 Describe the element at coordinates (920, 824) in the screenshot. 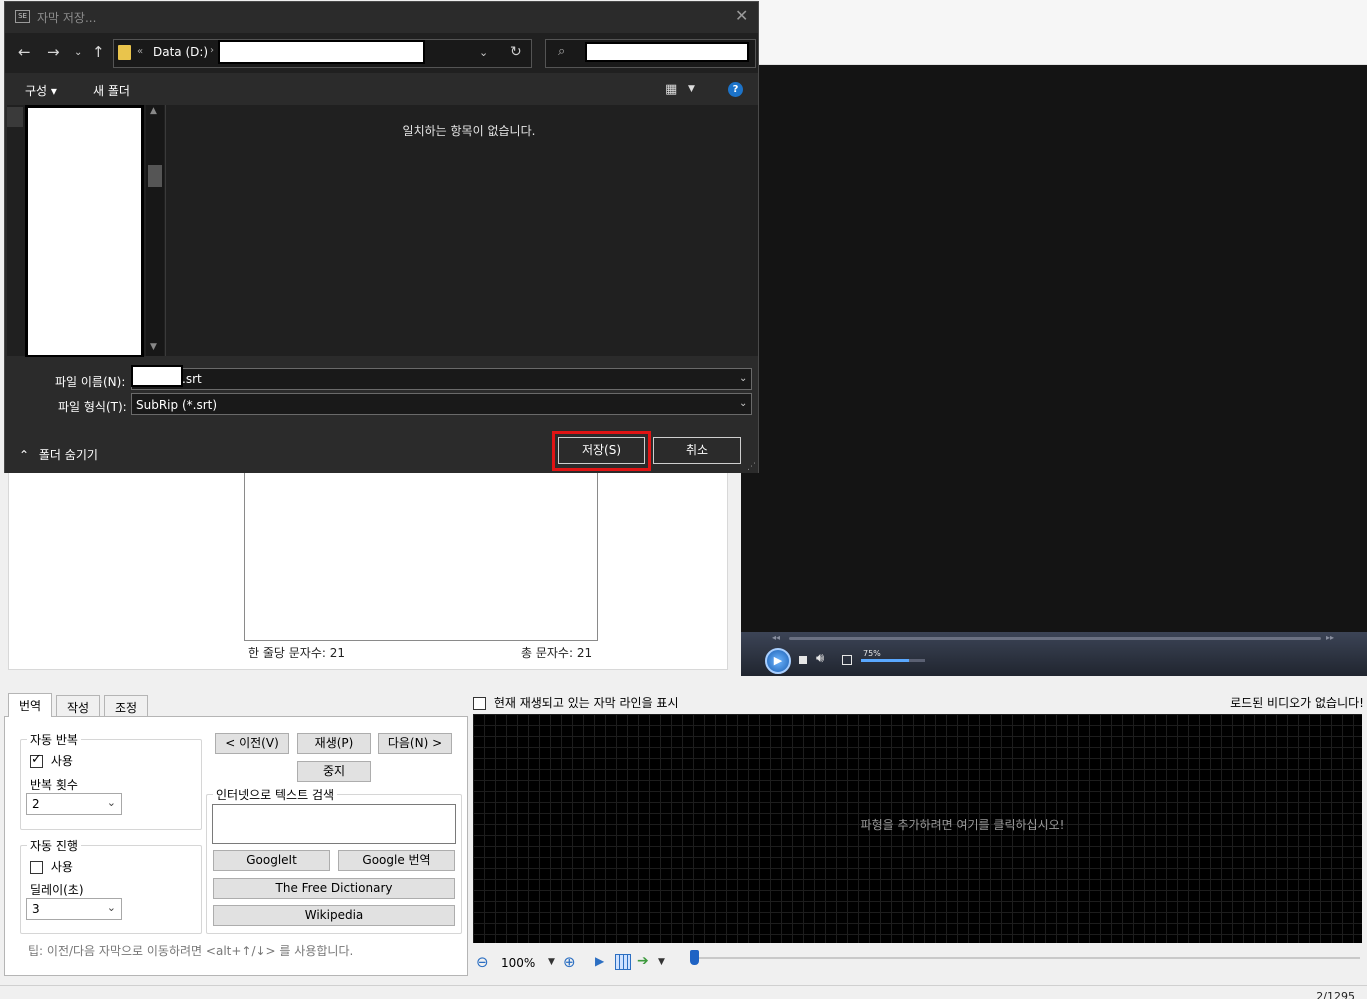

I see `waveform-message: 파형을 추가하려면 여기를 클릭하십시오!` at that location.